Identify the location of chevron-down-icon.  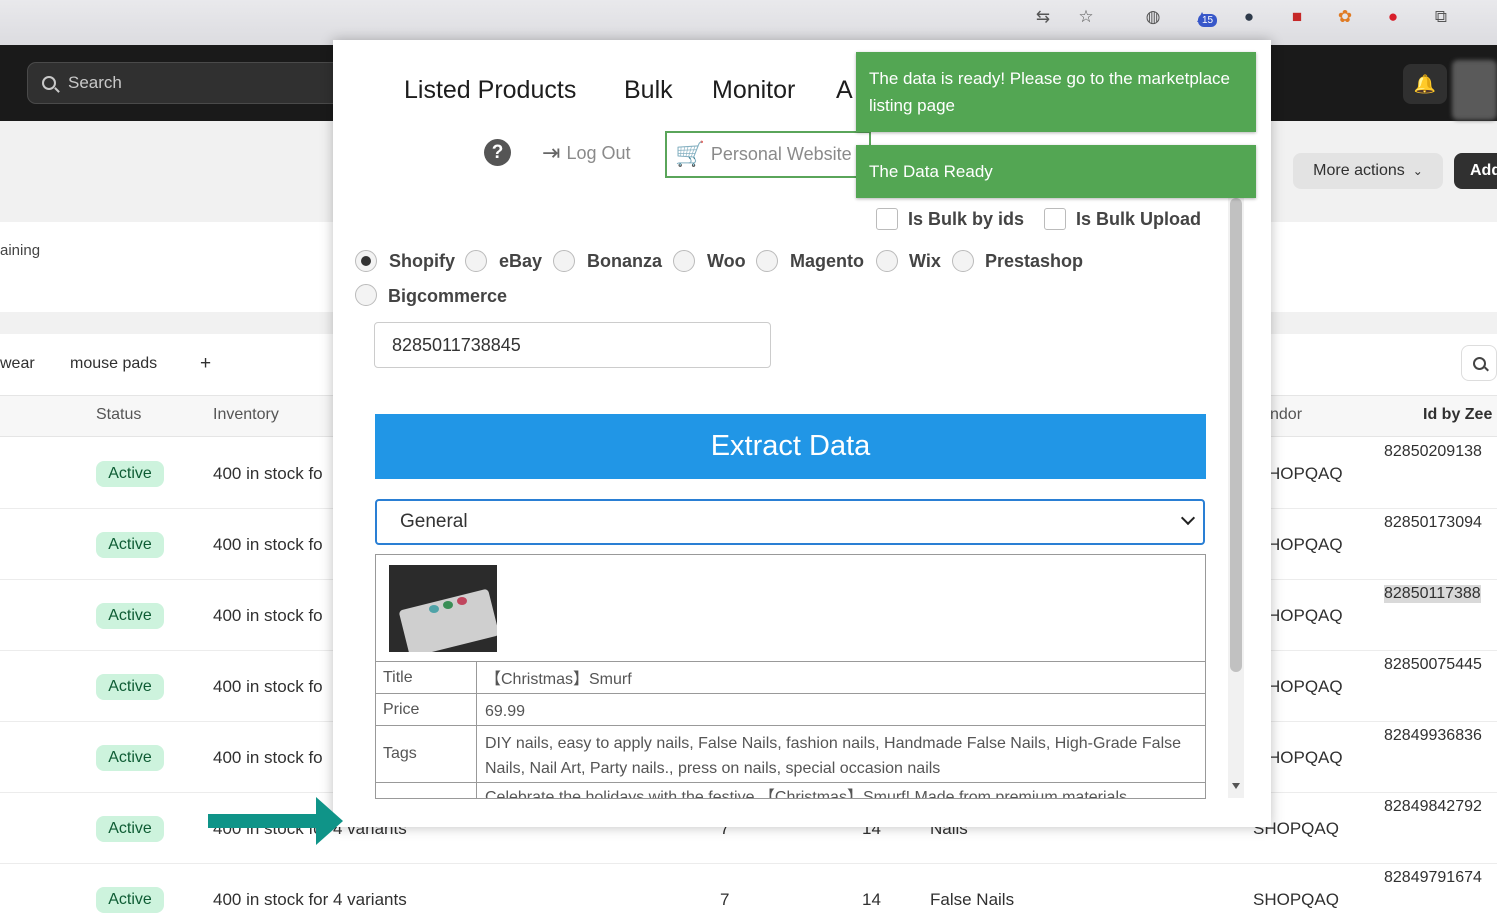
(1188, 518).